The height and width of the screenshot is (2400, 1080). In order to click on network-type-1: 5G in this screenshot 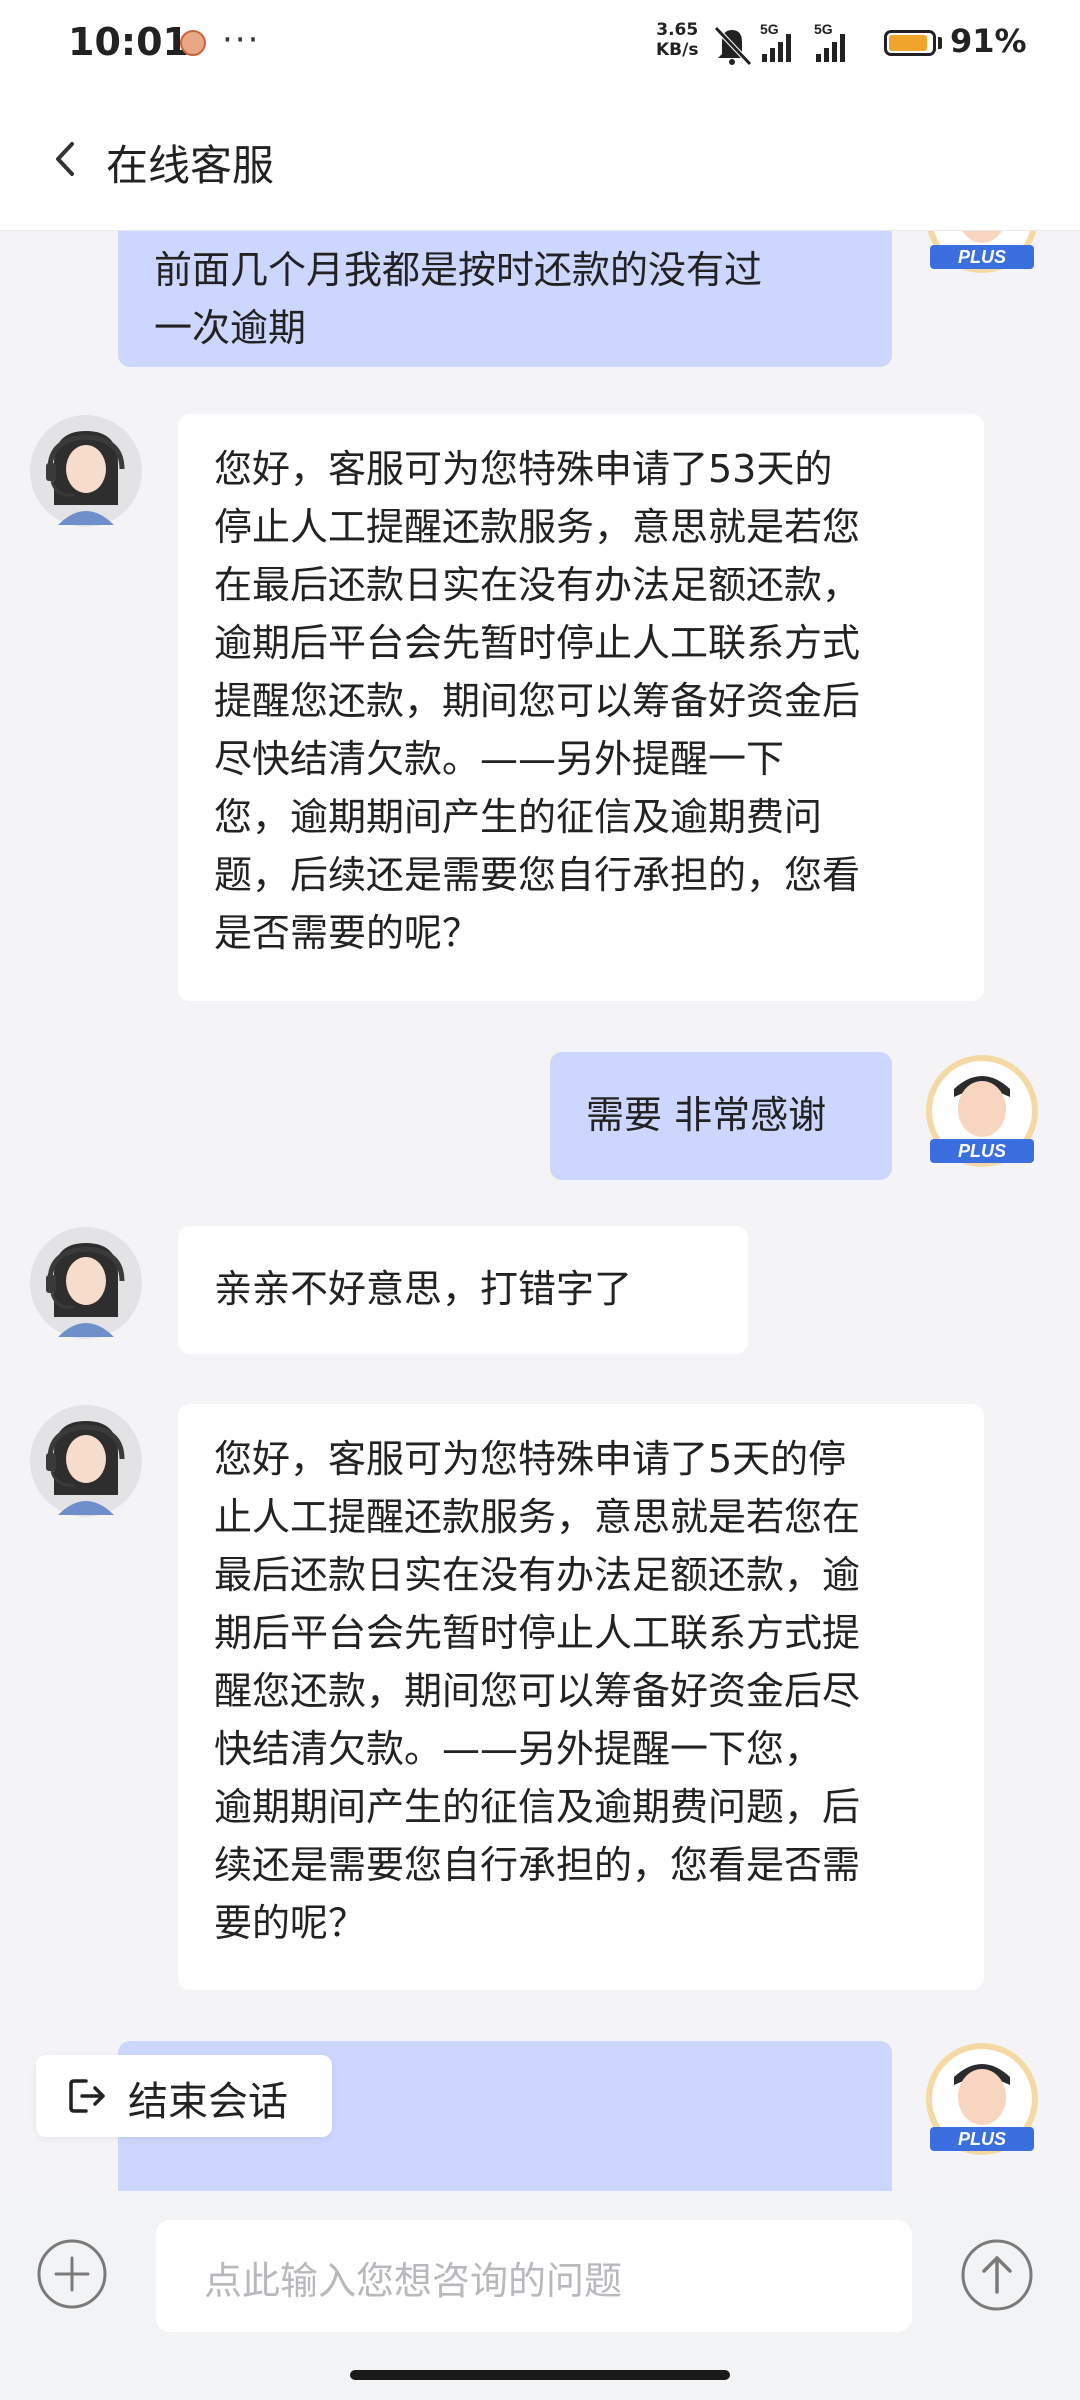, I will do `click(769, 29)`.